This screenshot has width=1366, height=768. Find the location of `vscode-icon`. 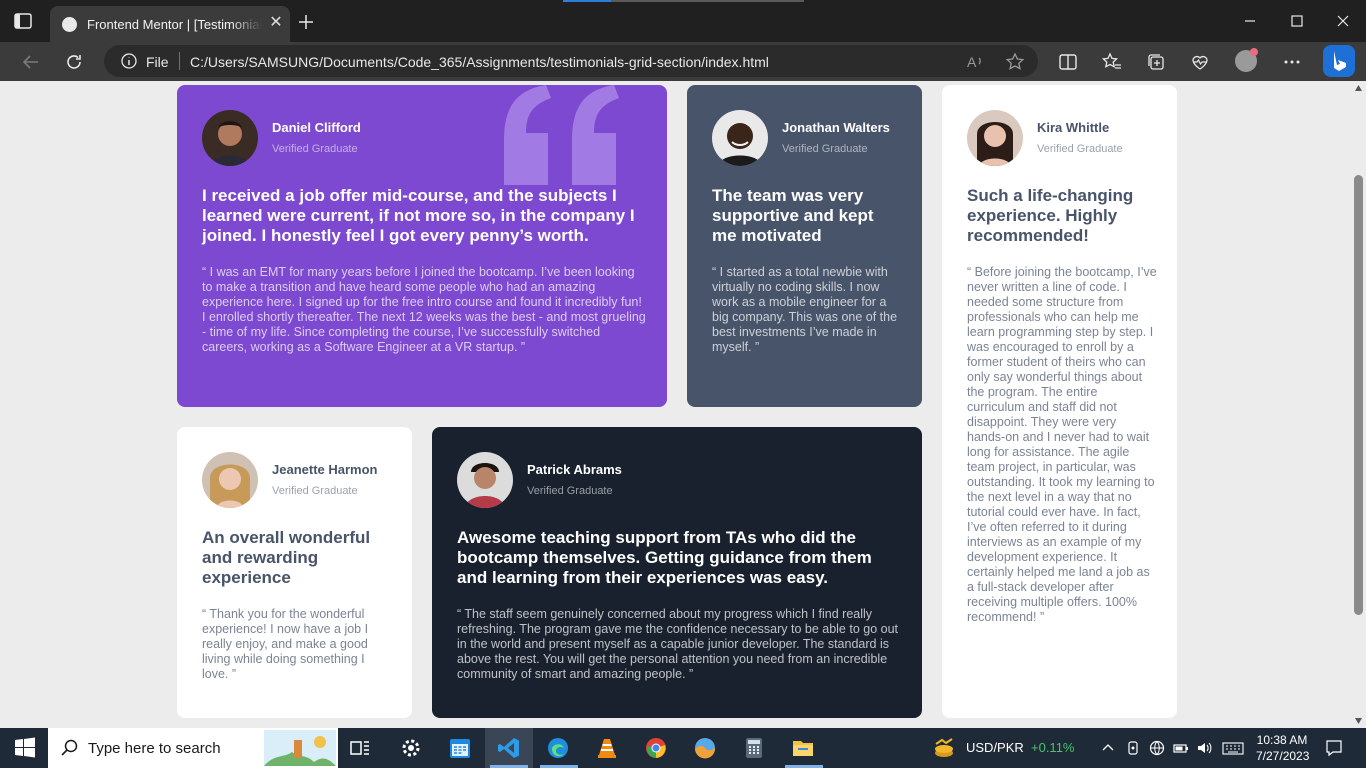

vscode-icon is located at coordinates (509, 748).